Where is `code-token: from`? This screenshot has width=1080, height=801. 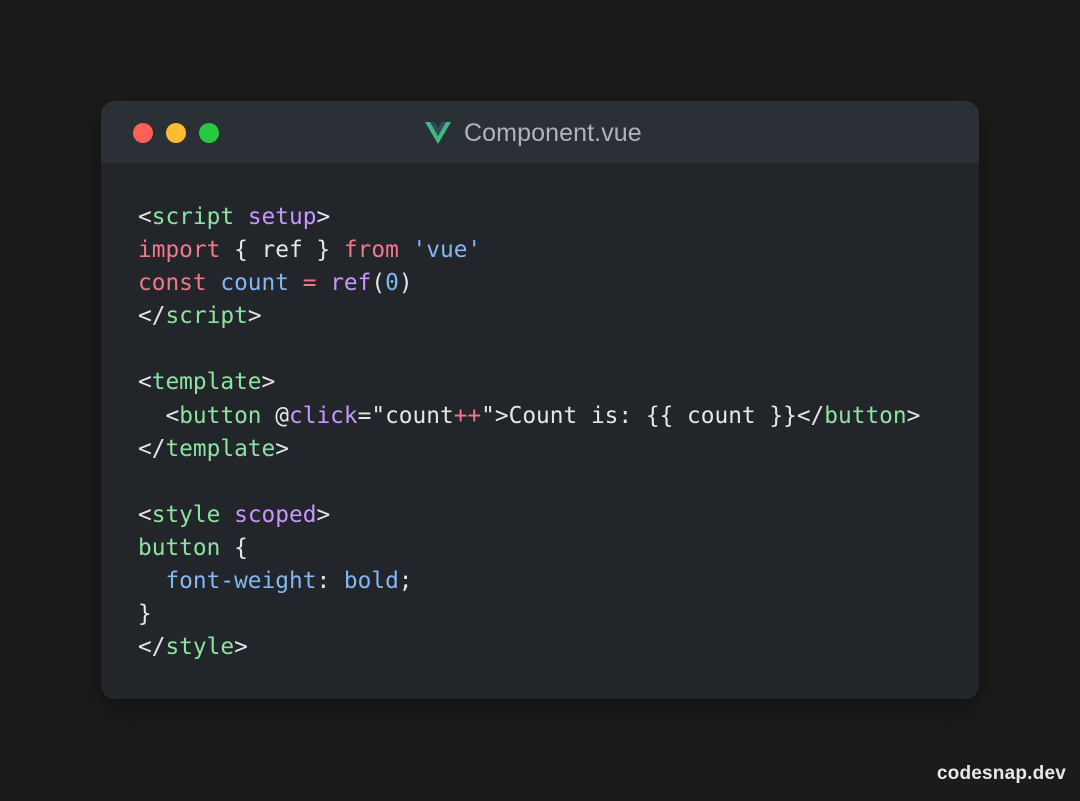
code-token: from is located at coordinates (371, 250).